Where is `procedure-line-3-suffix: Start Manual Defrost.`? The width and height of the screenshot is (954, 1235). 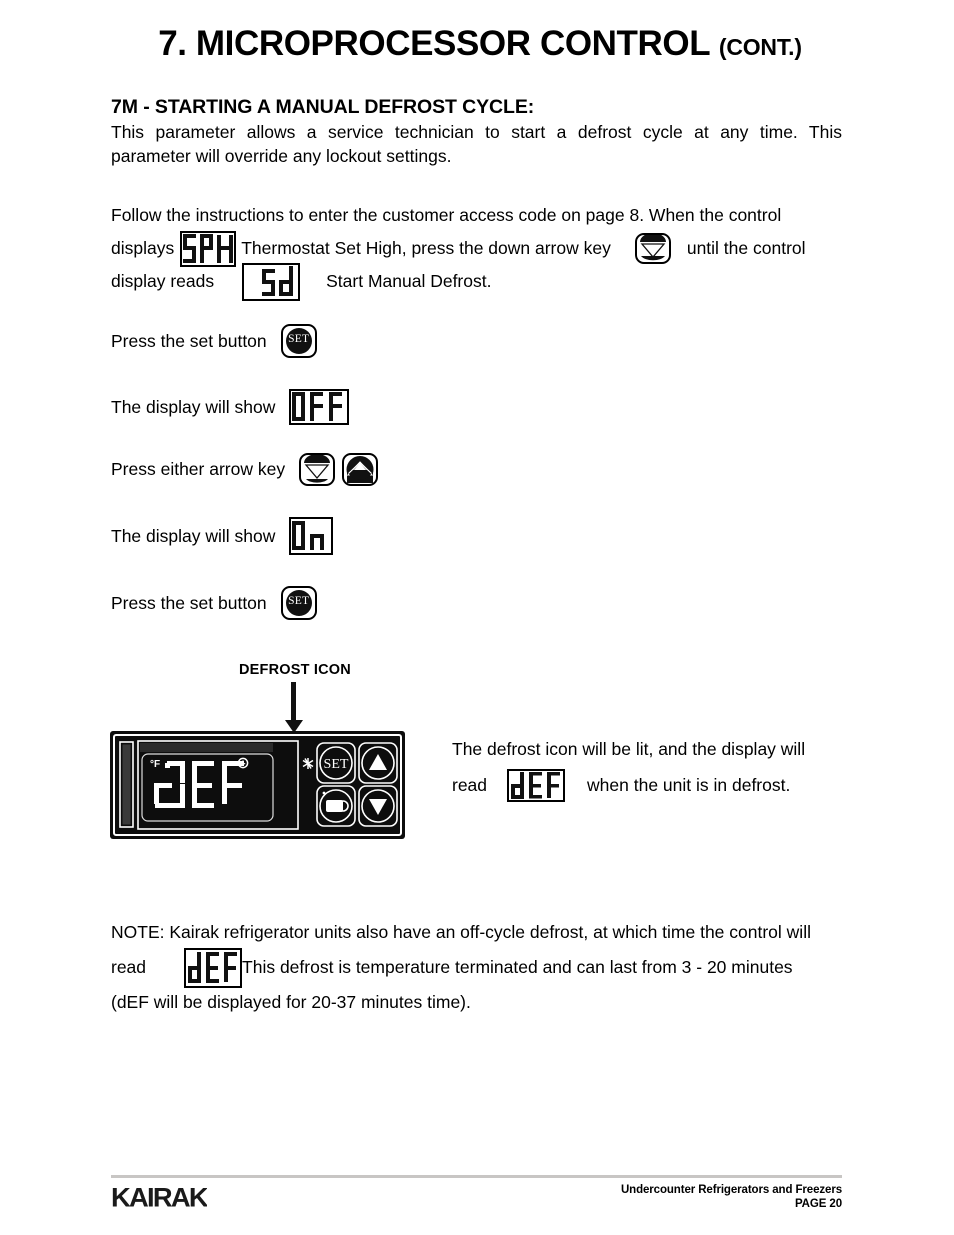 procedure-line-3-suffix: Start Manual Defrost. is located at coordinates (409, 281).